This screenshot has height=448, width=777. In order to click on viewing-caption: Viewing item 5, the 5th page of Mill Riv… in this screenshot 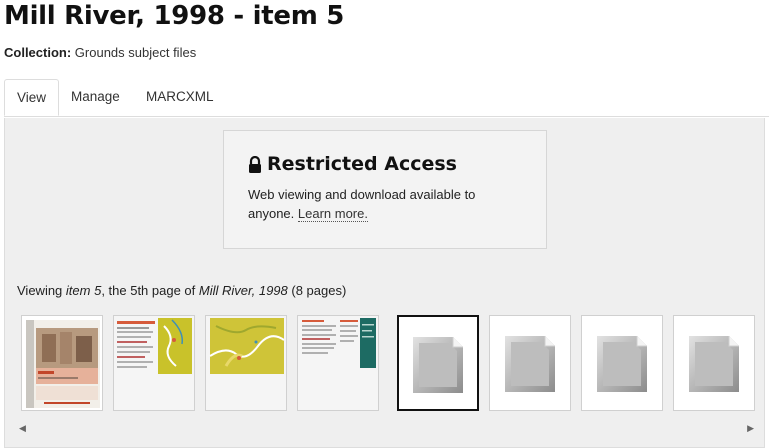, I will do `click(181, 290)`.